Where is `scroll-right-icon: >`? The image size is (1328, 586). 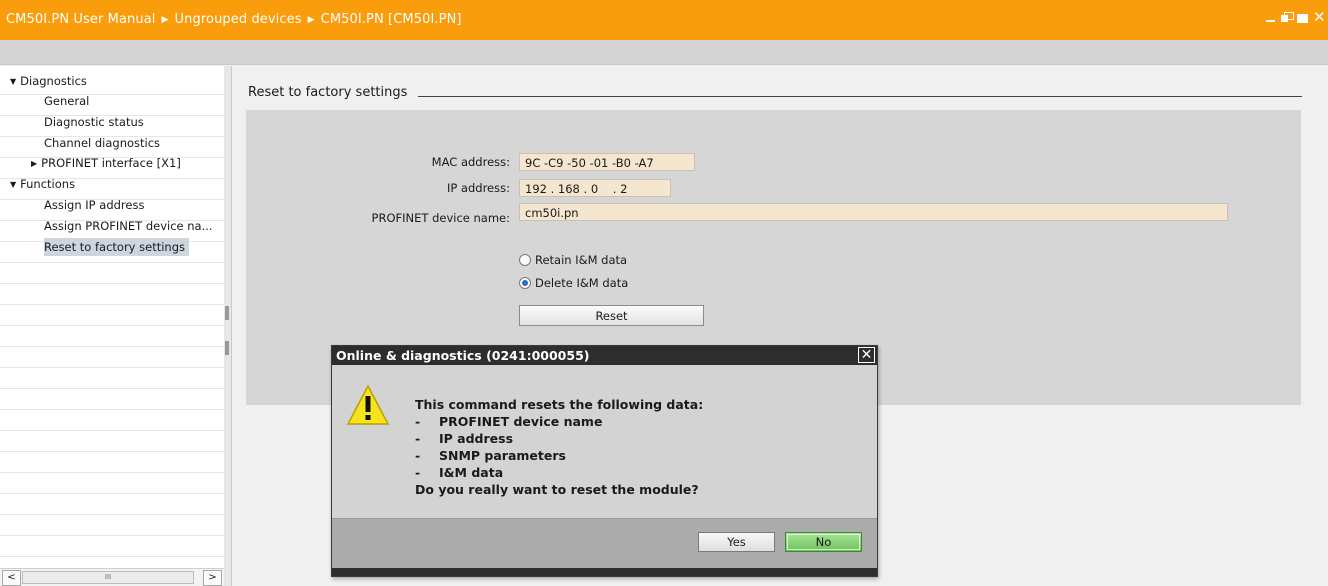
scroll-right-icon: > is located at coordinates (212, 578).